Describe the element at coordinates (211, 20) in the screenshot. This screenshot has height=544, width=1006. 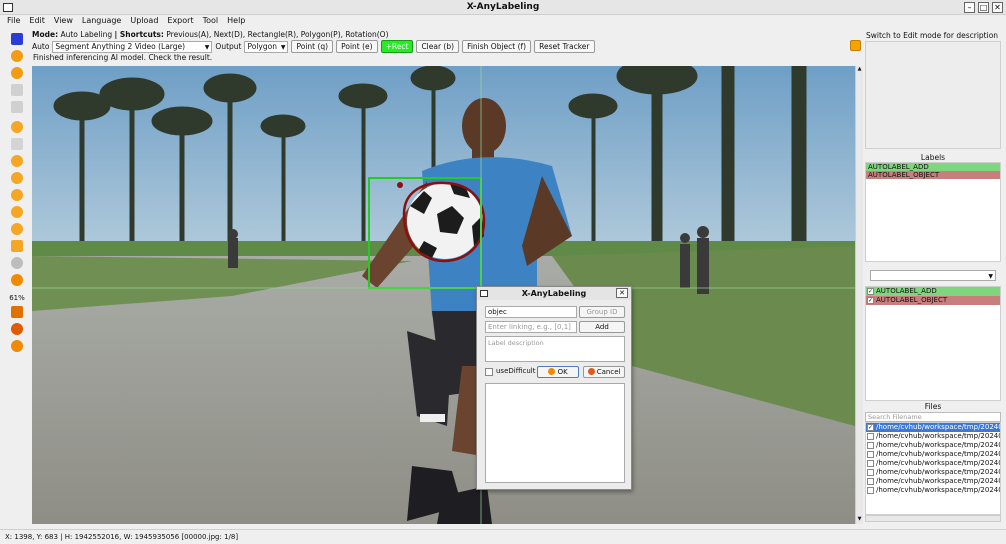
I see `menu-tool: Tool` at that location.